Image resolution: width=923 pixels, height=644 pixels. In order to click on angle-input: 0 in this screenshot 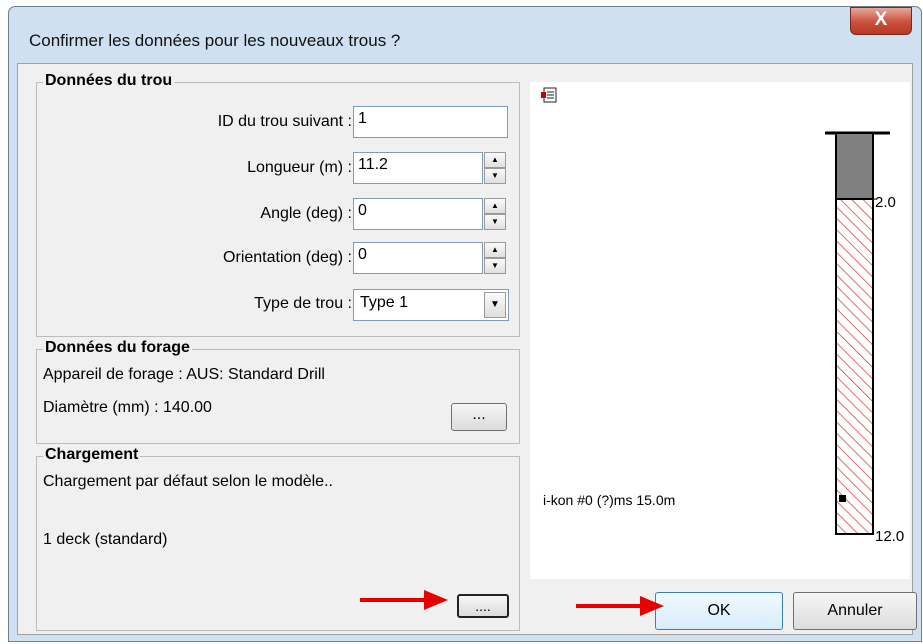, I will do `click(418, 214)`.